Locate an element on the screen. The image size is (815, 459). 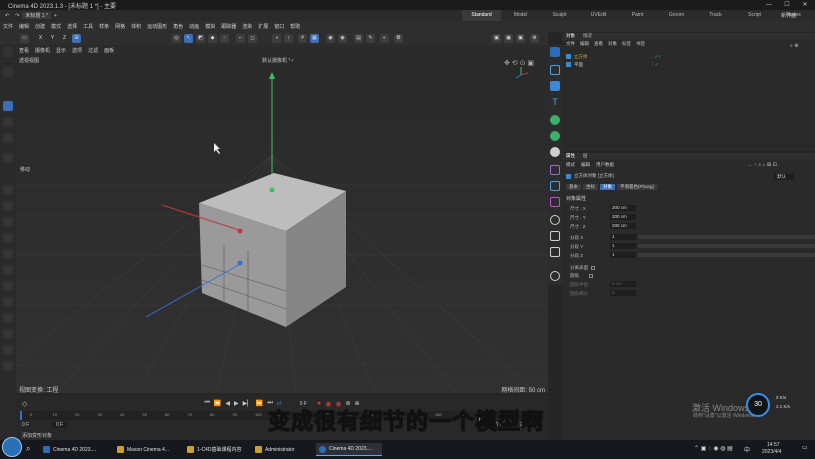
visibility-check-icon: ⁚ ✓ ⁄ is located at coordinates (656, 57).